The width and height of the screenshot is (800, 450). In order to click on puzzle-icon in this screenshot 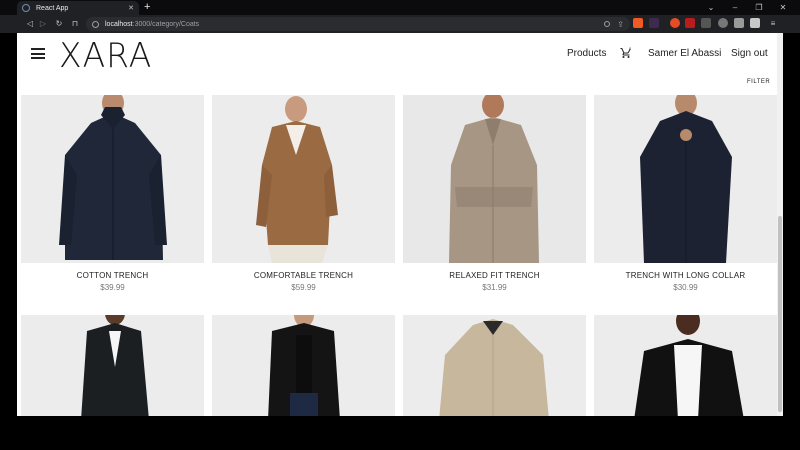, I will do `click(739, 23)`.